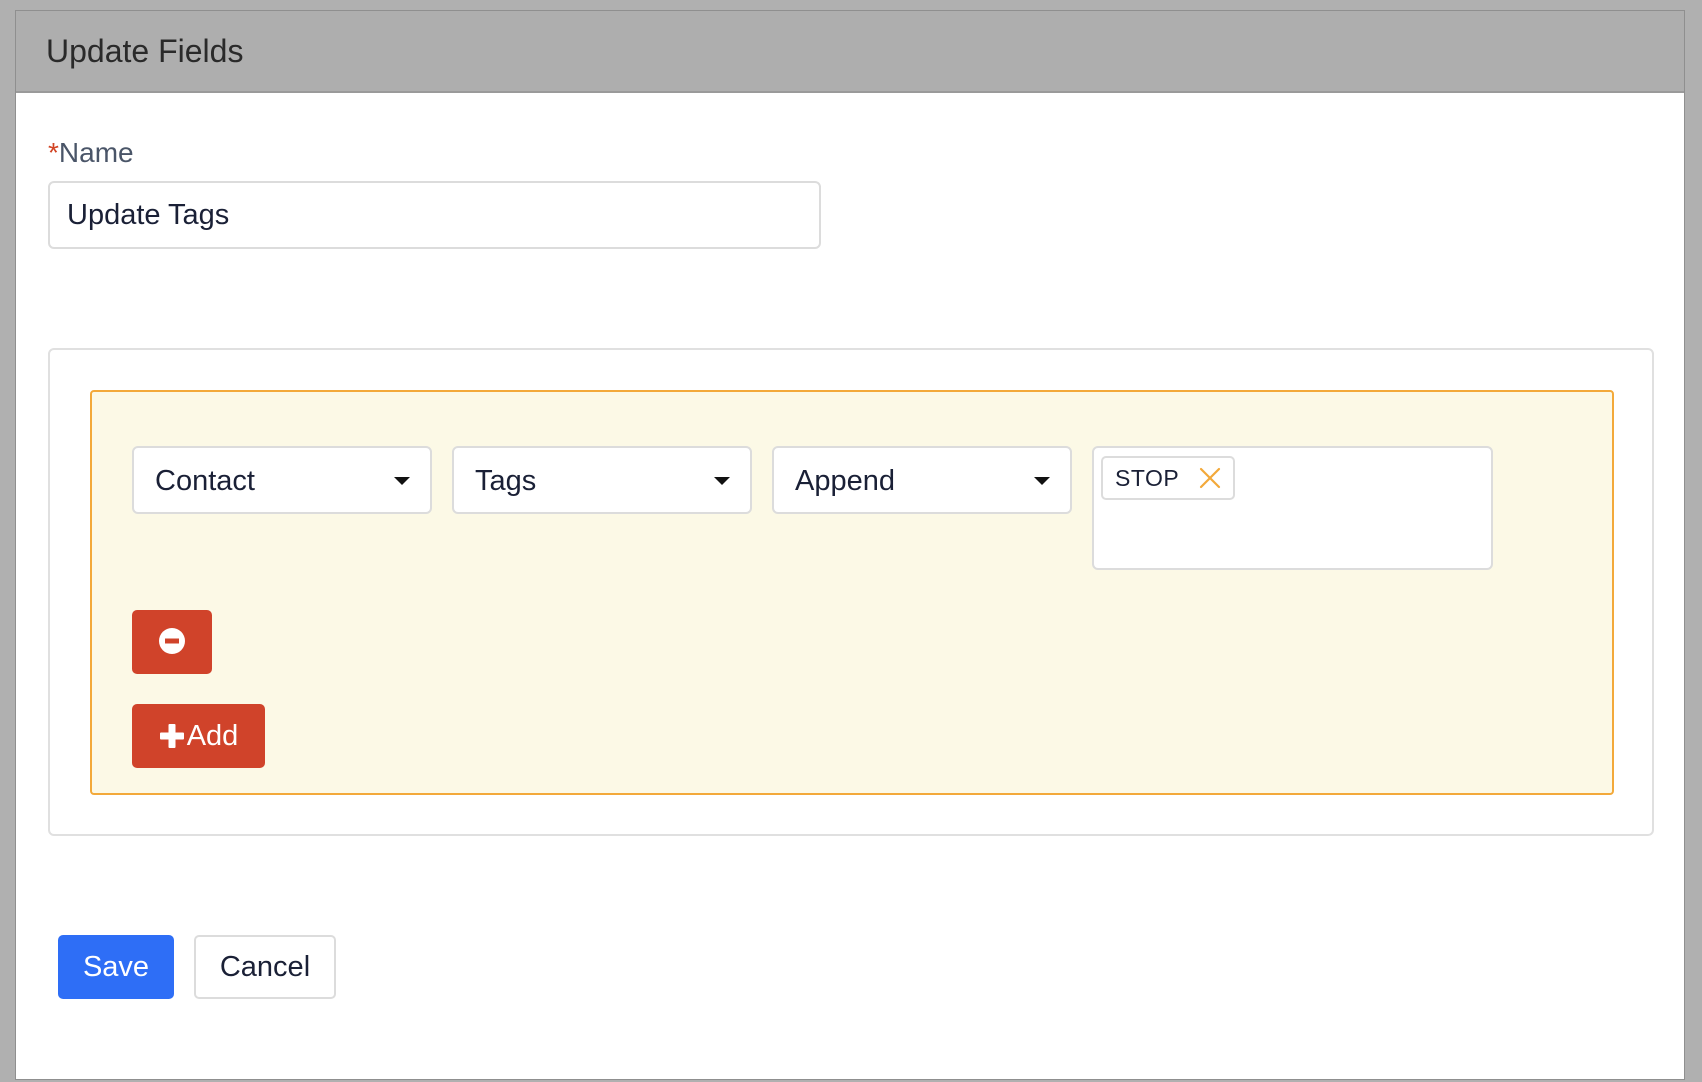 The width and height of the screenshot is (1702, 1082). What do you see at coordinates (1210, 478) in the screenshot?
I see `close-icon` at bounding box center [1210, 478].